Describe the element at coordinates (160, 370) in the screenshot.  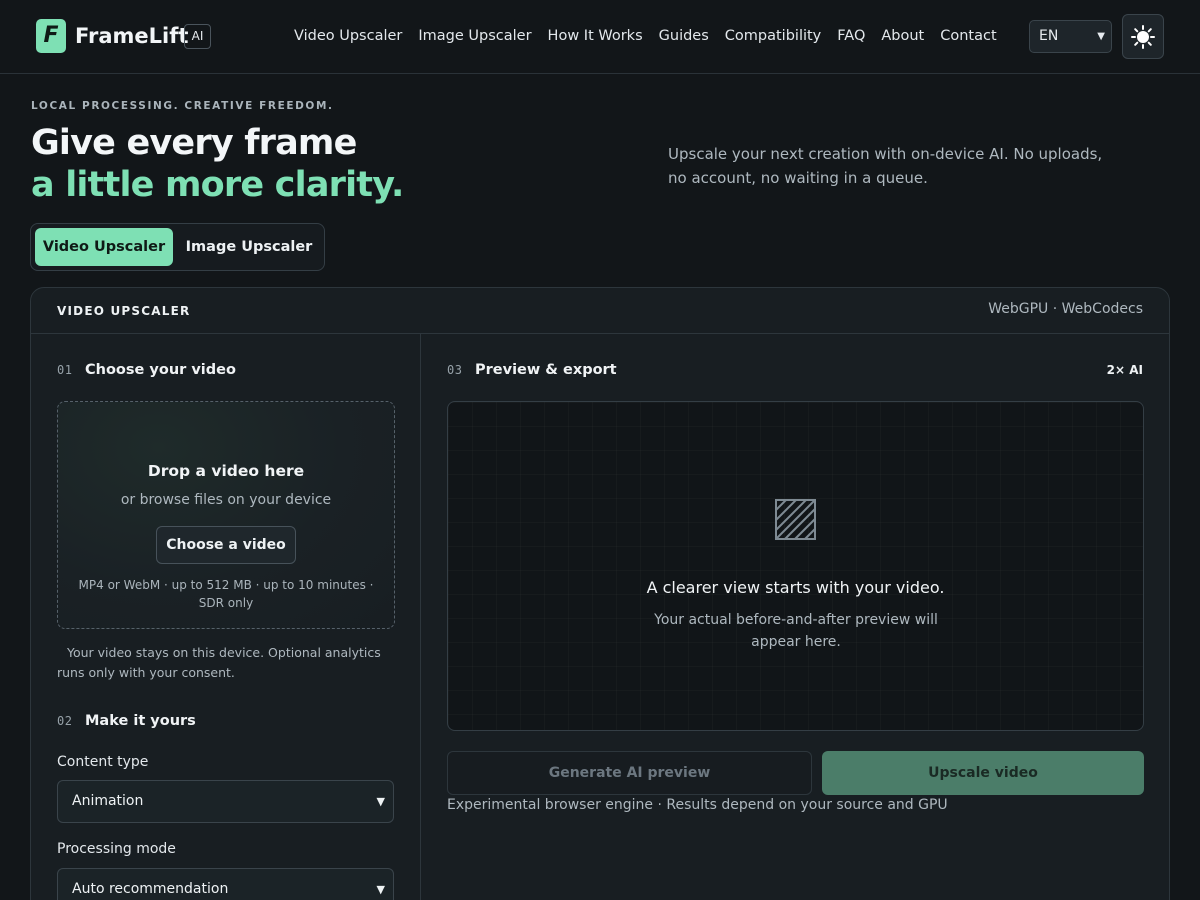
I see `step-1-title: Choose your video` at that location.